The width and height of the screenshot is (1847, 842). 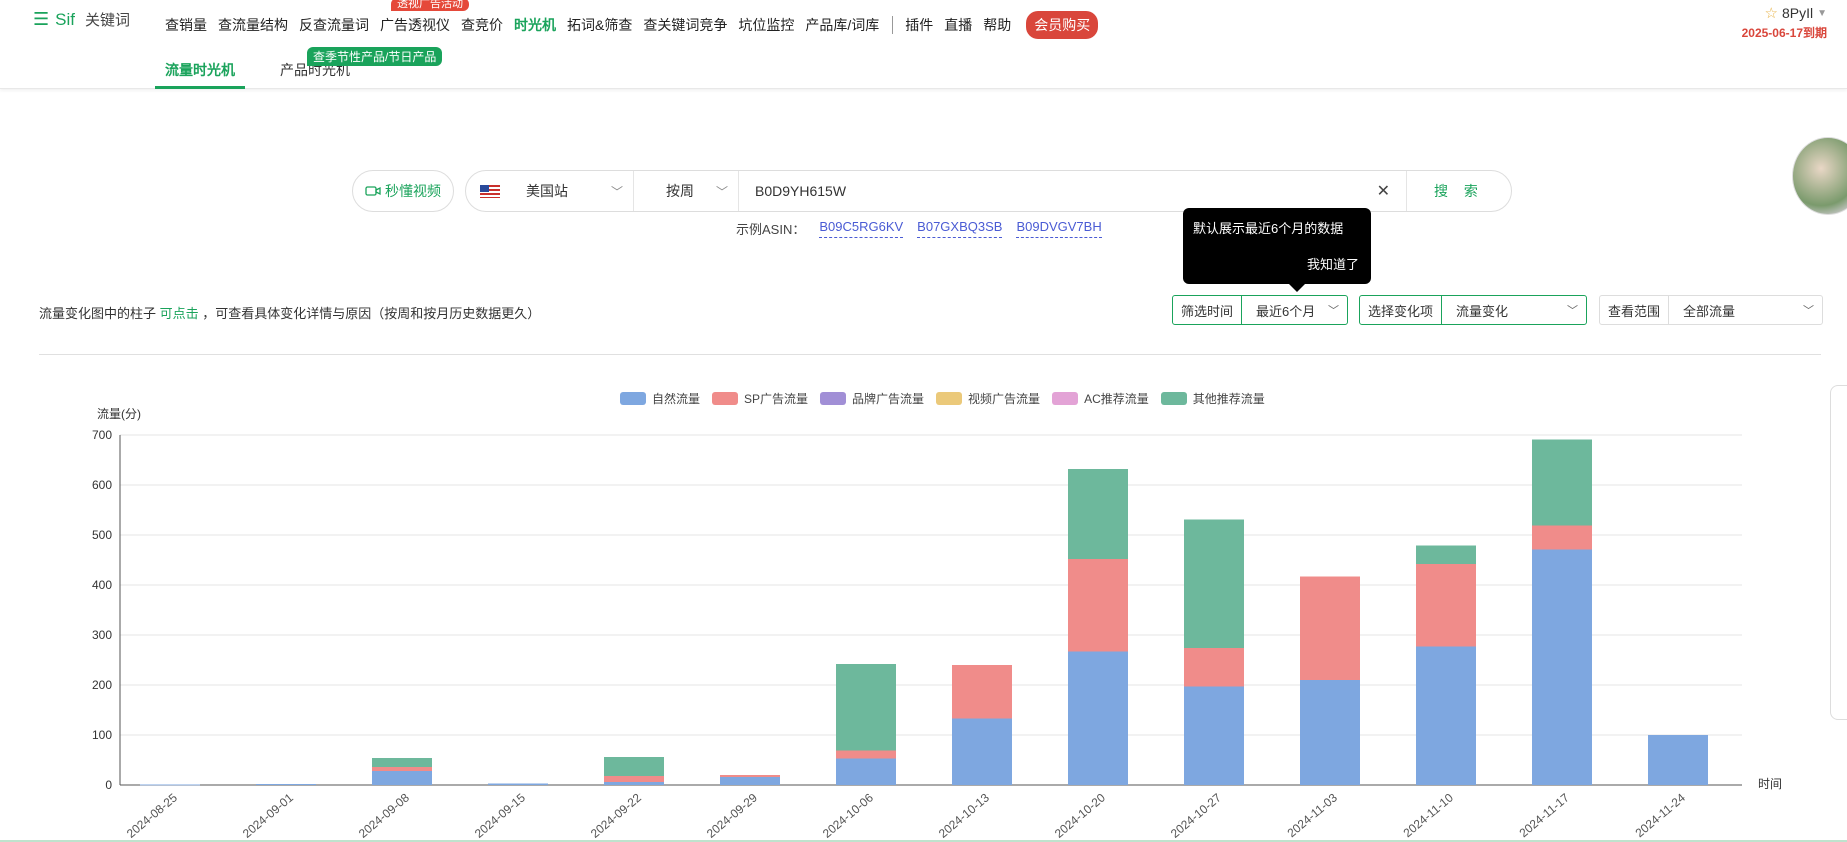 What do you see at coordinates (1313, 815) in the screenshot?
I see `x-tick-label: 2024-11-03` at bounding box center [1313, 815].